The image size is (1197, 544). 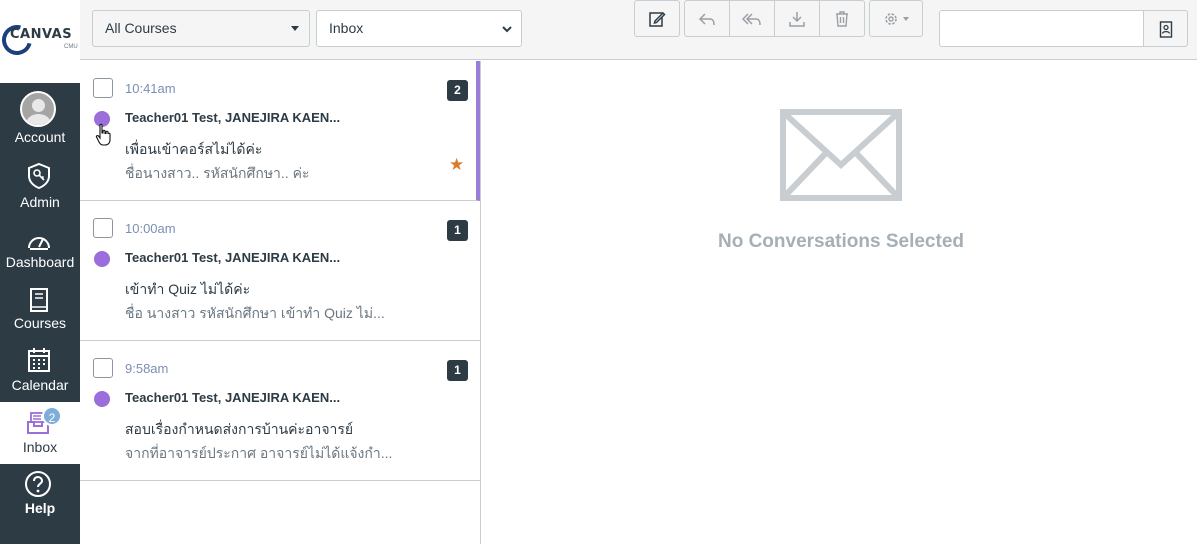 I want to click on dashboard-icon, so click(x=39, y=243).